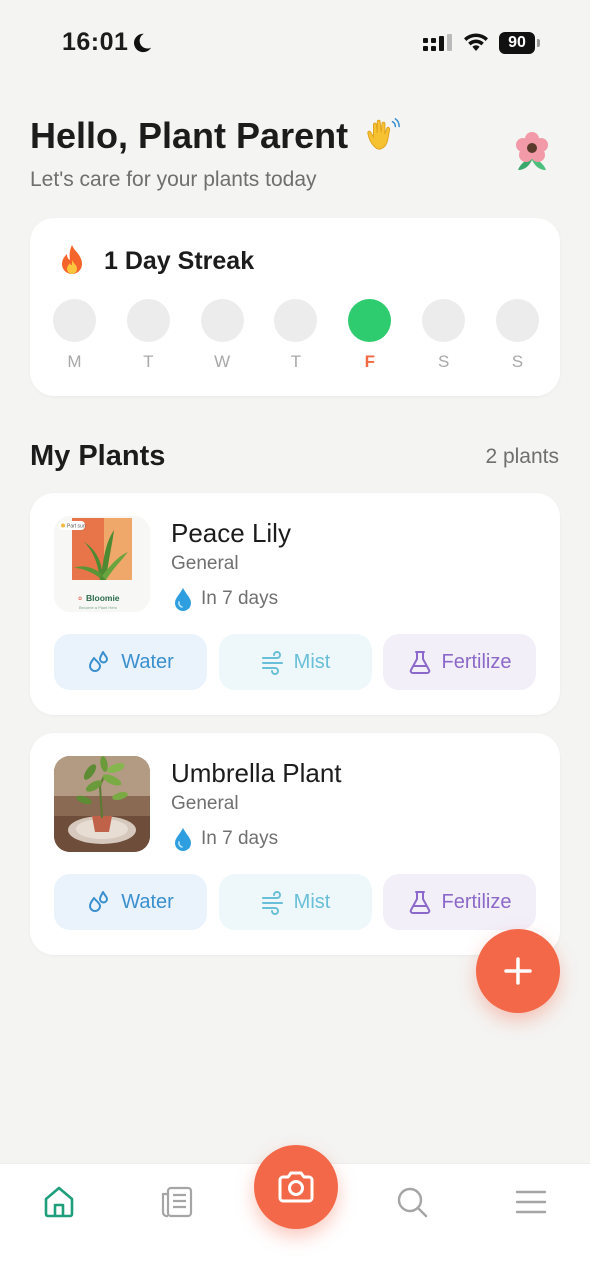  What do you see at coordinates (72, 259) in the screenshot?
I see `fire-icon` at bounding box center [72, 259].